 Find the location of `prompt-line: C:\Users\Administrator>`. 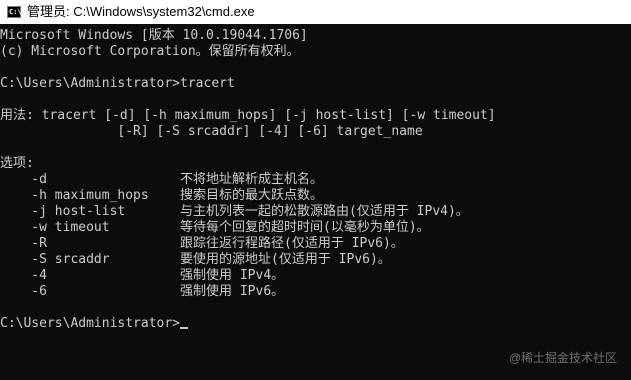

prompt-line: C:\Users\Administrator> is located at coordinates (94, 324).